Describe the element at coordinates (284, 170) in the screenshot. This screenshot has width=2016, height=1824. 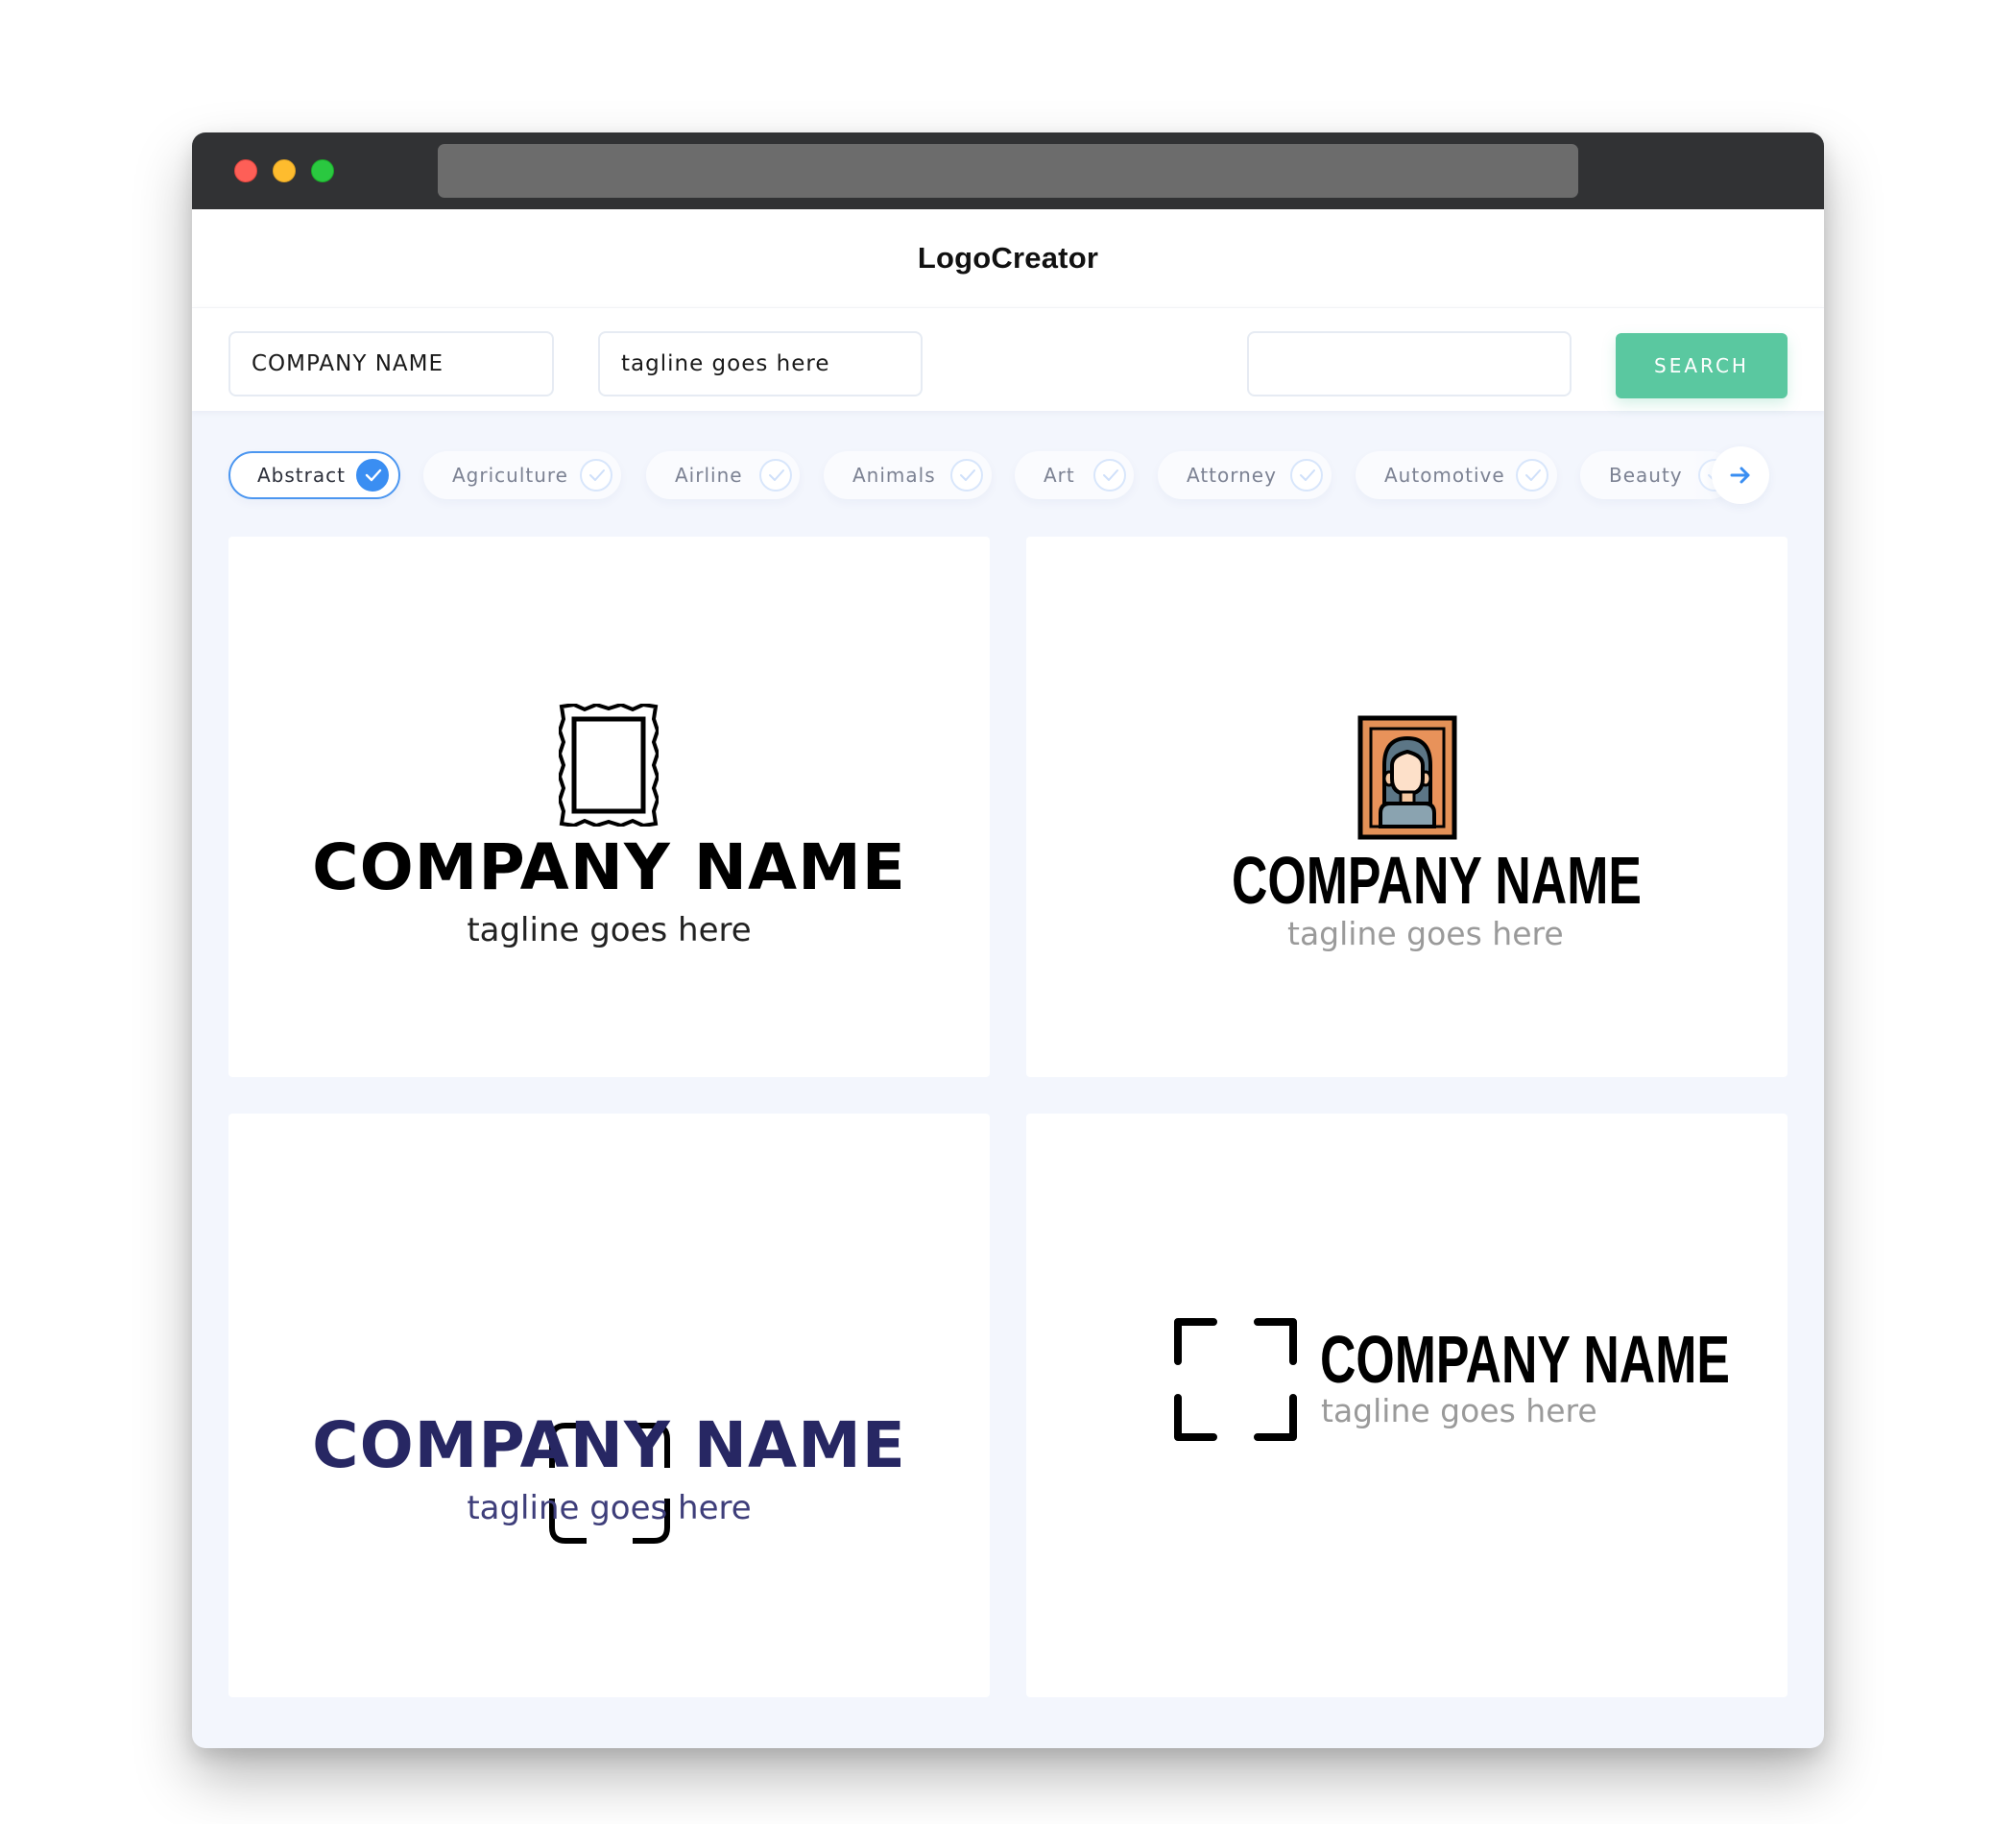
I see `minimize-window-button` at that location.